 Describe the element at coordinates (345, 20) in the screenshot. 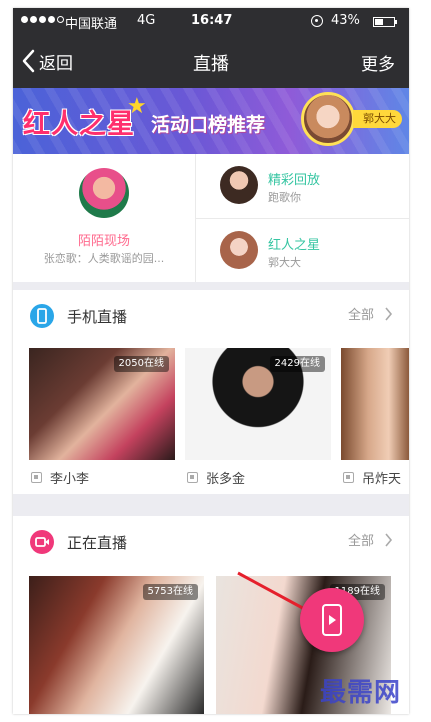

I see `battery-percent: 43%` at that location.